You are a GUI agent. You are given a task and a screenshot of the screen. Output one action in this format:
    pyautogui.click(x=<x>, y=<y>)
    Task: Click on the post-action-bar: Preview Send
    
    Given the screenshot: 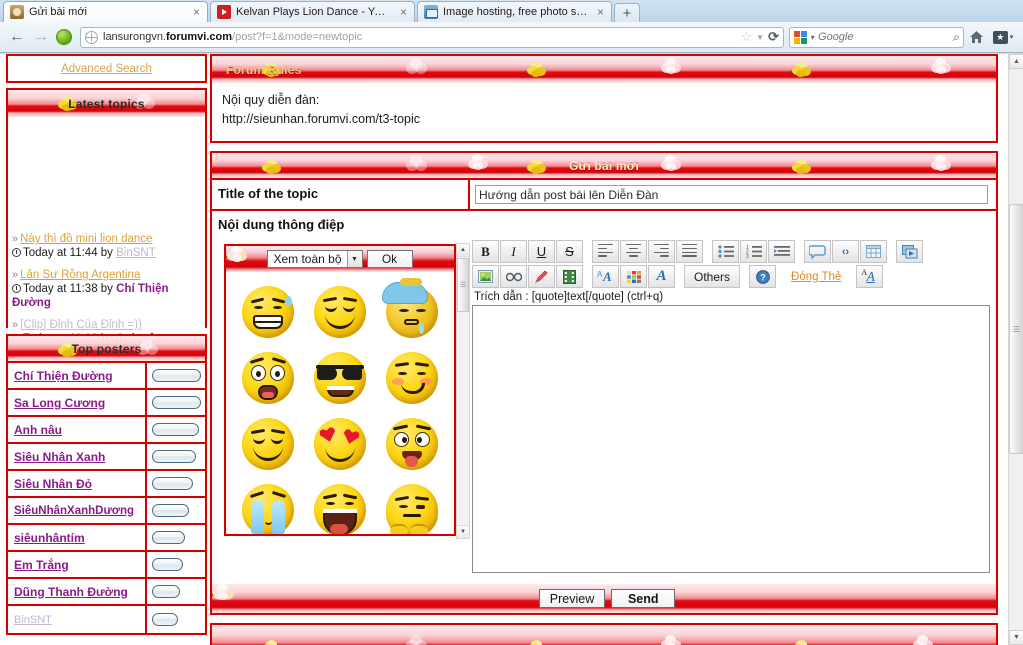 What is the action you would take?
    pyautogui.click(x=604, y=598)
    